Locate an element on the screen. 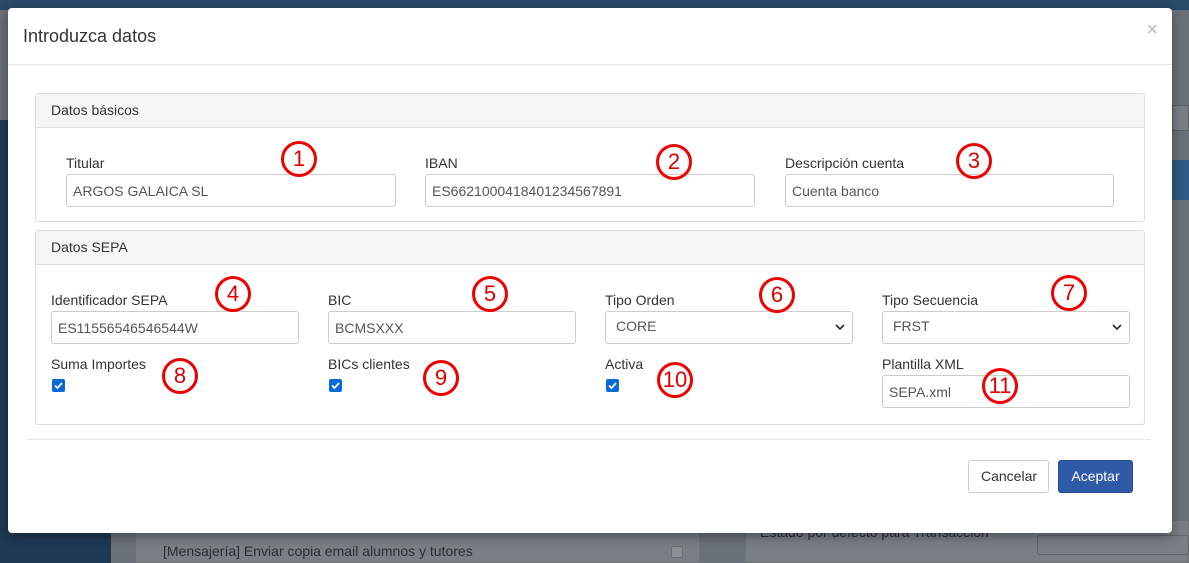 This screenshot has height=563, width=1189. tipo-secuencia-select: FRST is located at coordinates (1006, 327).